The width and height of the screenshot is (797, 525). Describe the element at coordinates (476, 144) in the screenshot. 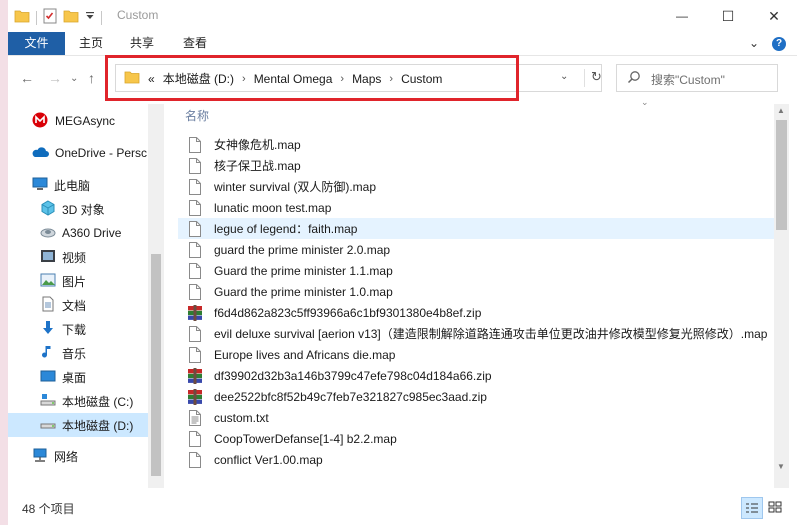

I see `file-row: 女神像危机.map` at that location.